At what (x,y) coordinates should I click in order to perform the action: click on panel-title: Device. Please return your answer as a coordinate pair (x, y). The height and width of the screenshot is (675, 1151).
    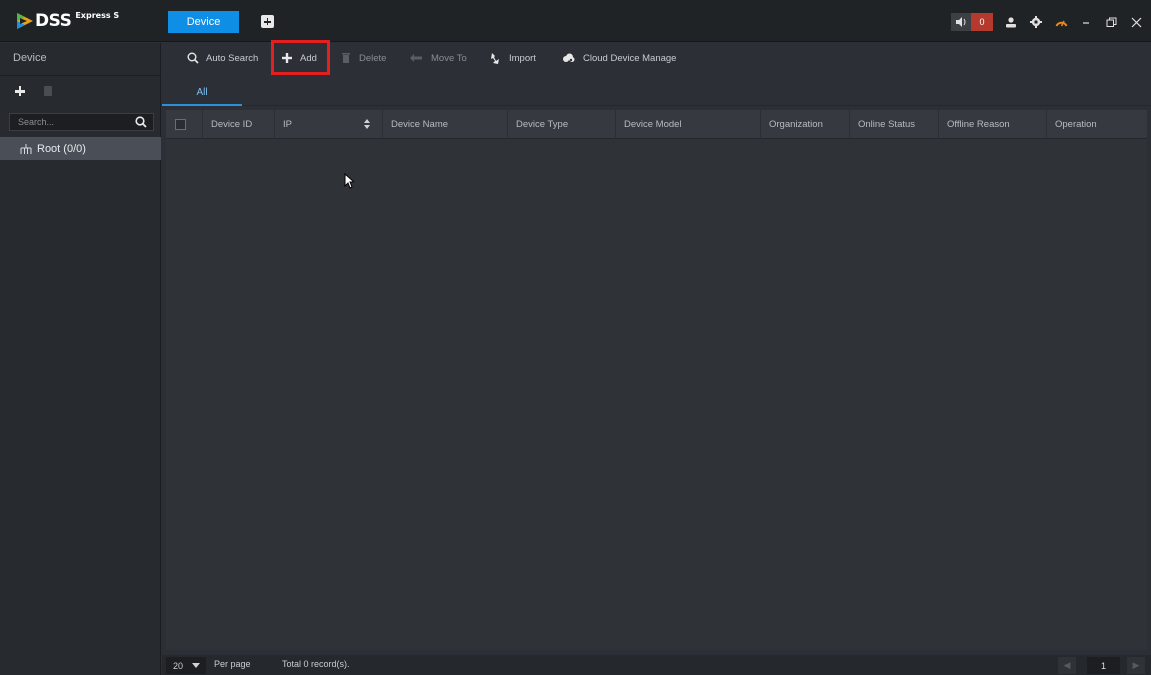
    Looking at the image, I should click on (30, 58).